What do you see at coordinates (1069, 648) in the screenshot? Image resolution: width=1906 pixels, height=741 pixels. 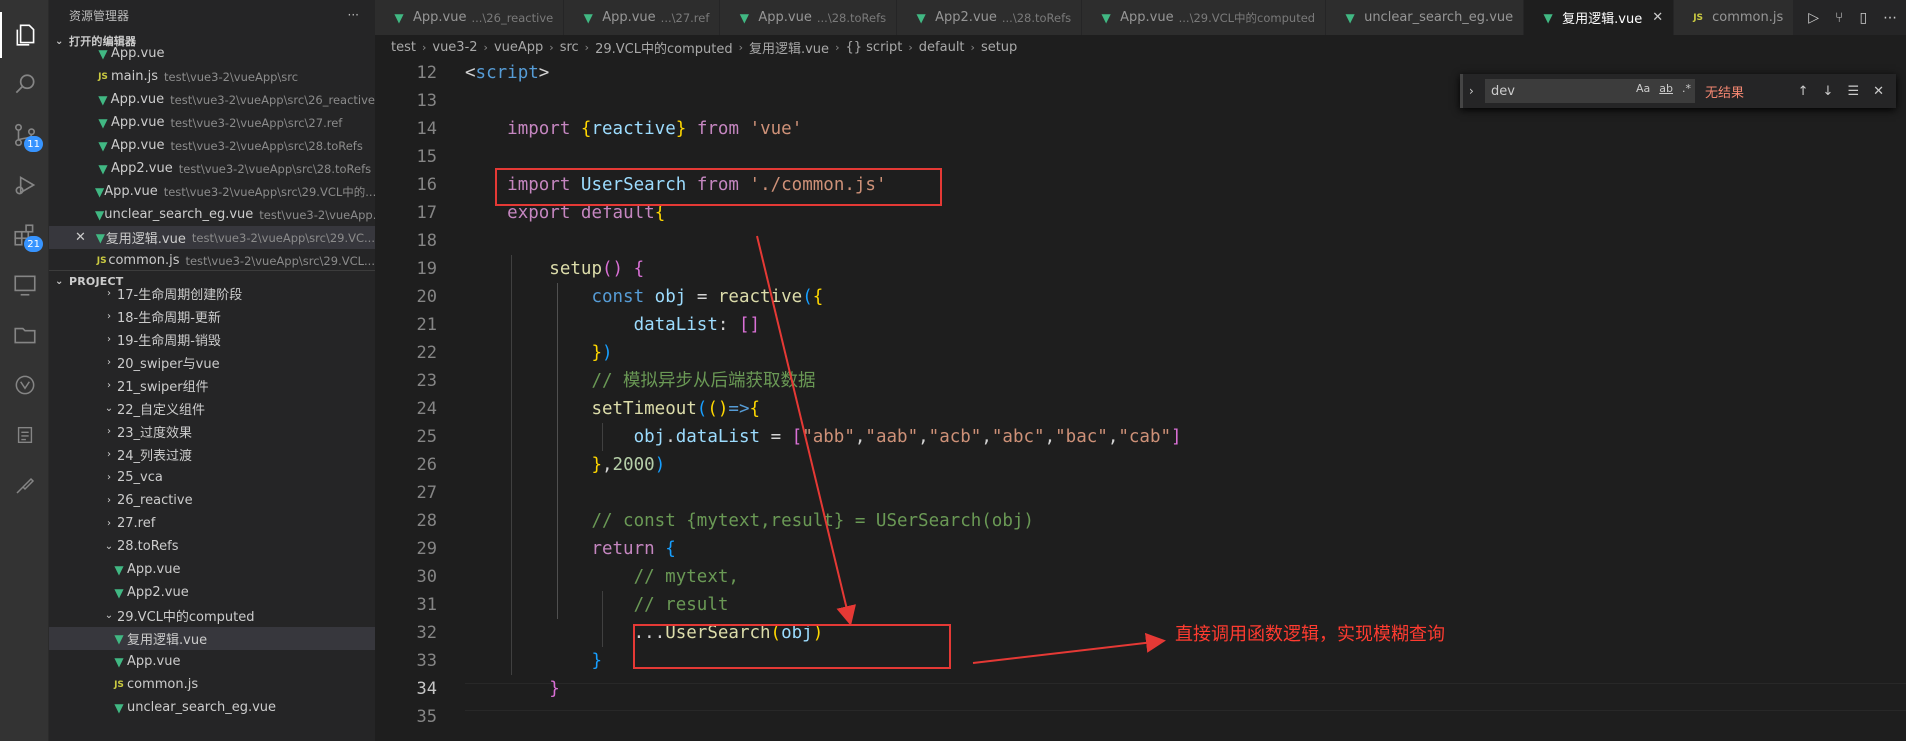 I see `arrow-to-note` at bounding box center [1069, 648].